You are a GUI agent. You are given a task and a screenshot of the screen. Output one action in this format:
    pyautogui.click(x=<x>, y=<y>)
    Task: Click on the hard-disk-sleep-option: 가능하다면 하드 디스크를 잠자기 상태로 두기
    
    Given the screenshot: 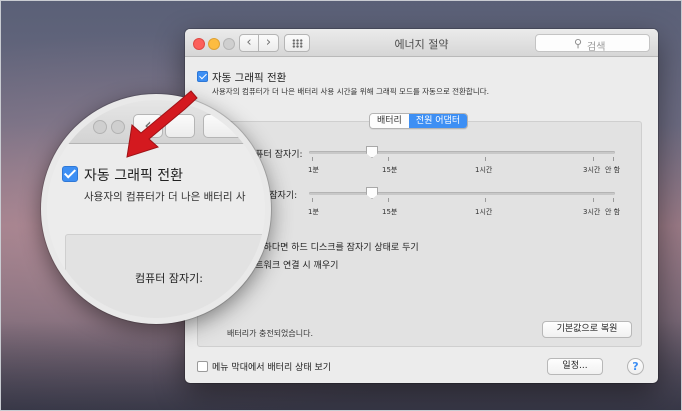 What is the action you would take?
    pyautogui.click(x=333, y=246)
    